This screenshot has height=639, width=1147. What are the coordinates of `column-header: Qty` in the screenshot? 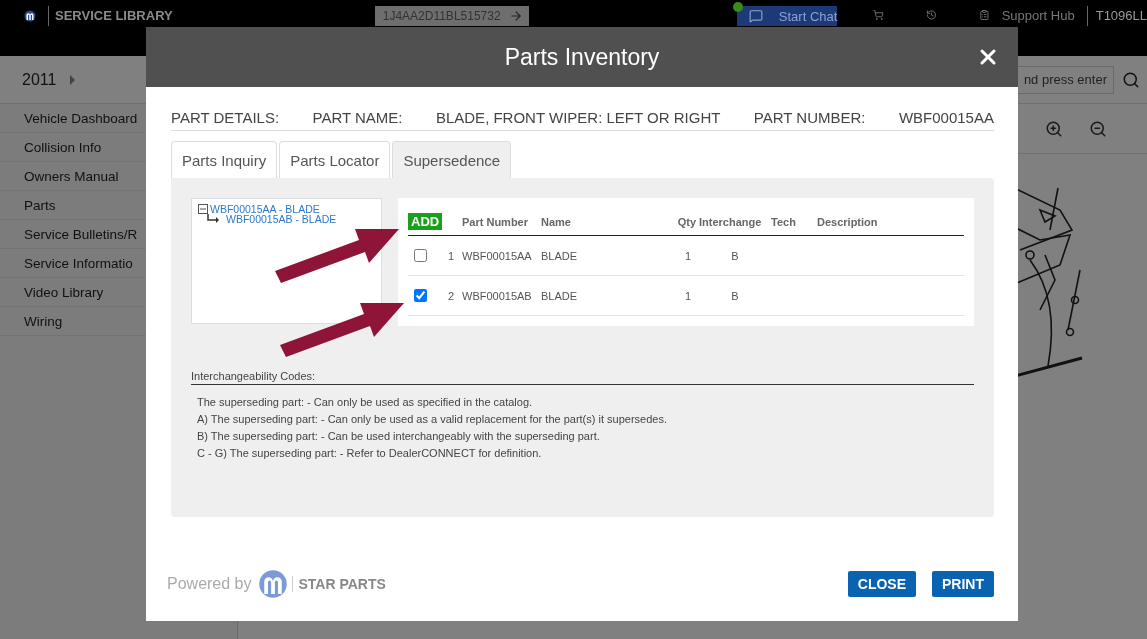 It's located at (686, 221).